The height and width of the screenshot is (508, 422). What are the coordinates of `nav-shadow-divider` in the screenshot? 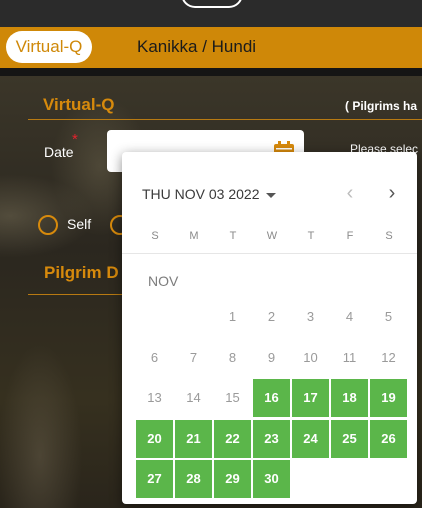 It's located at (211, 72).